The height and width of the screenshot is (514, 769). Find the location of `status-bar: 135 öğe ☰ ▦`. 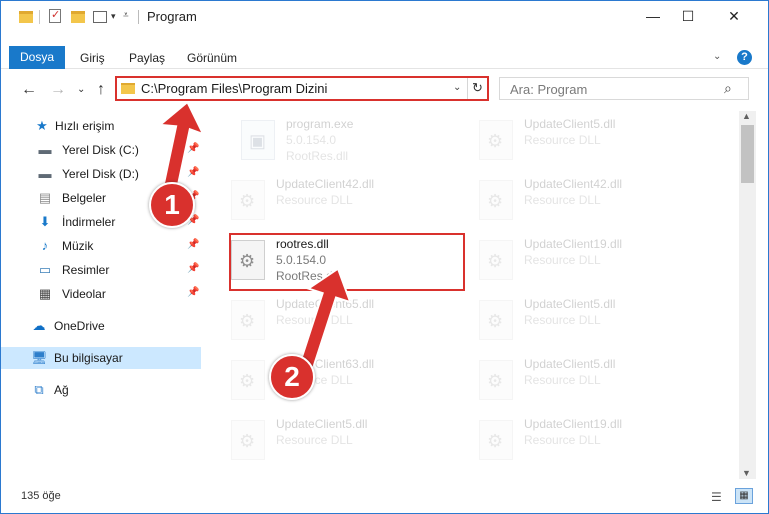

status-bar: 135 öğe ☰ ▦ is located at coordinates (384, 499).